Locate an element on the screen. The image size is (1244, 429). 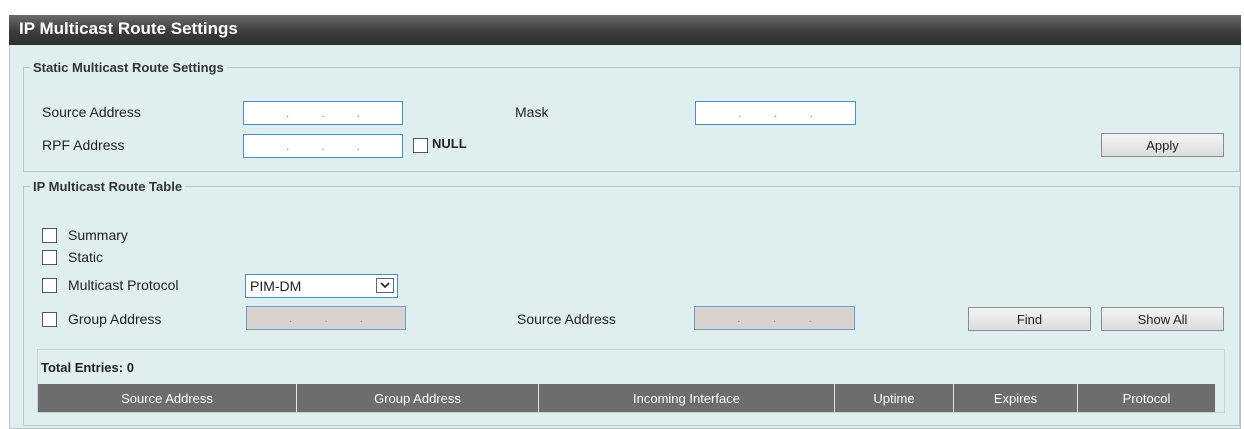
page-title: IP Multicast Route Settings is located at coordinates (128, 28).